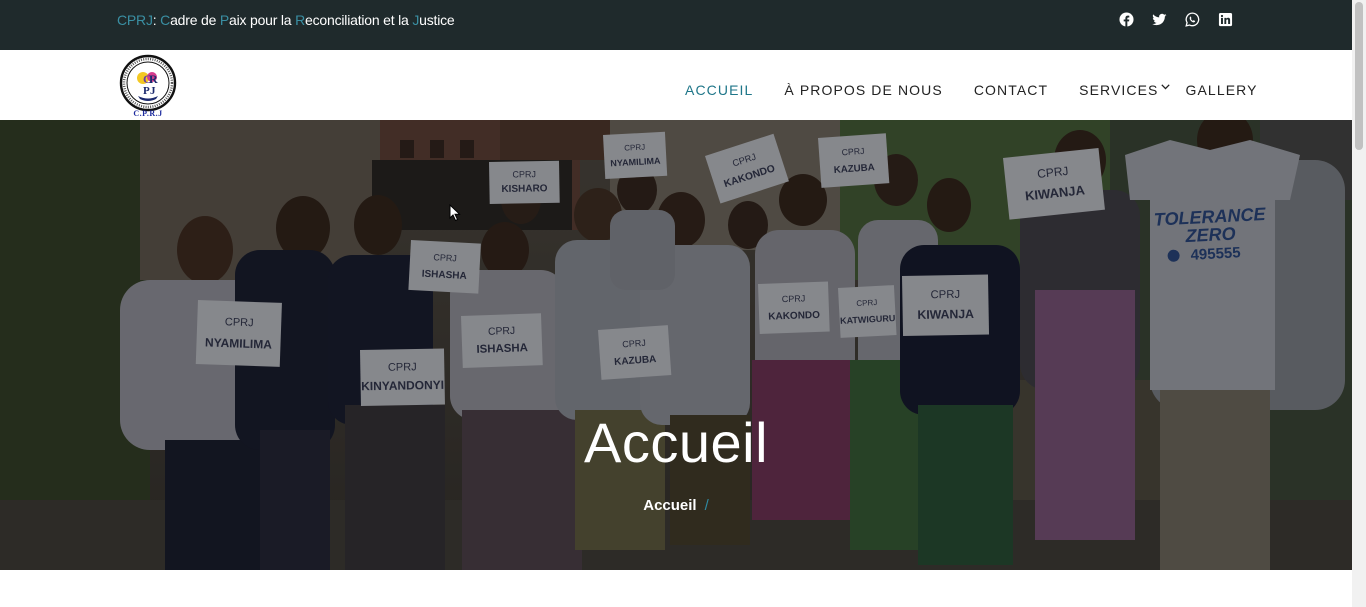  I want to click on tagline-initial: CPRJ, so click(135, 20).